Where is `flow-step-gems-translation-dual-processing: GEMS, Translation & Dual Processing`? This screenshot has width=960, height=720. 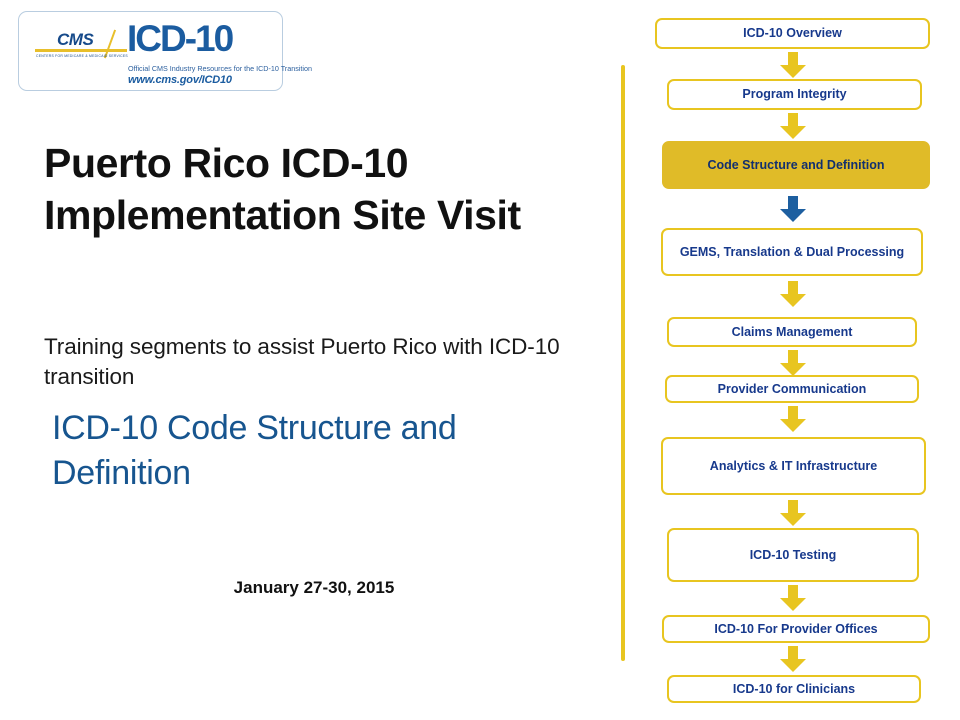 flow-step-gems-translation-dual-processing: GEMS, Translation & Dual Processing is located at coordinates (792, 252).